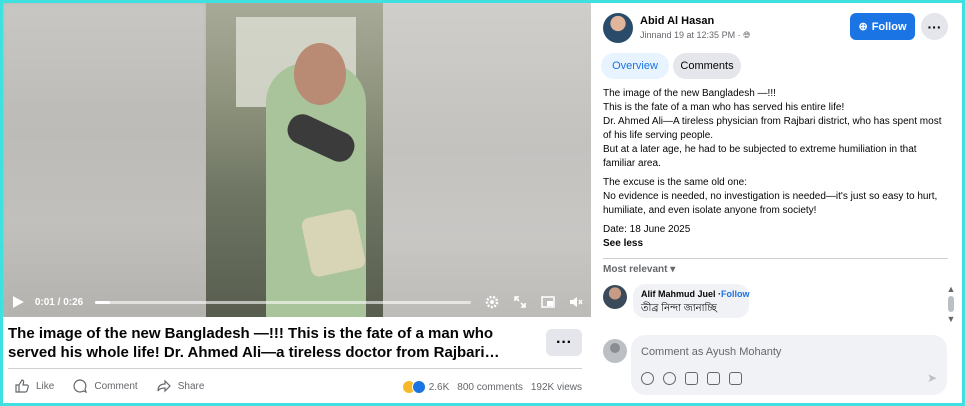 The image size is (965, 406). I want to click on globe-icon: 🌐︎, so click(747, 35).